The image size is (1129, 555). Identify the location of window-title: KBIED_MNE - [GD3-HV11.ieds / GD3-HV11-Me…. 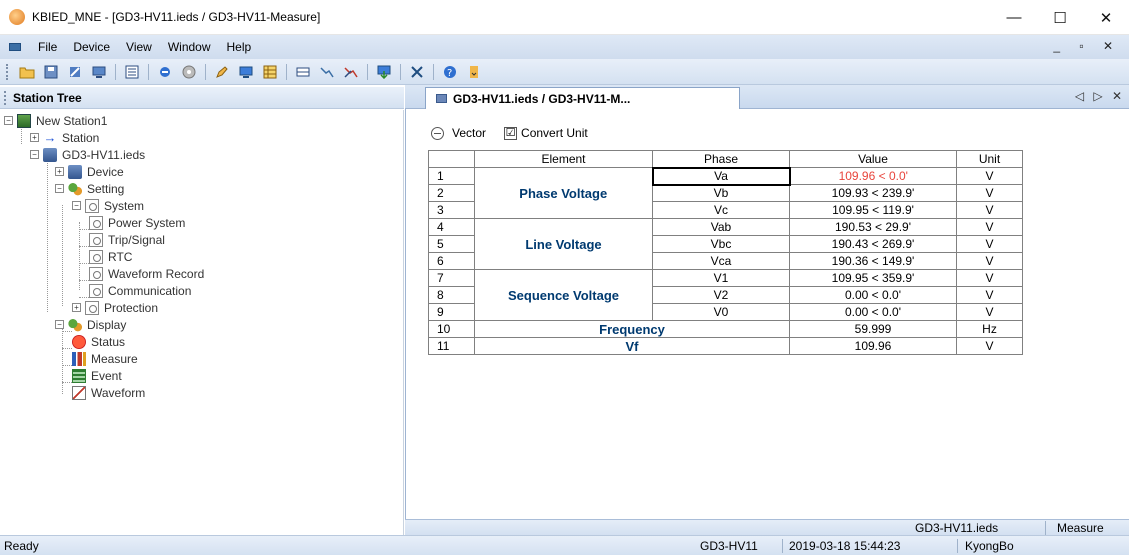
(176, 17).